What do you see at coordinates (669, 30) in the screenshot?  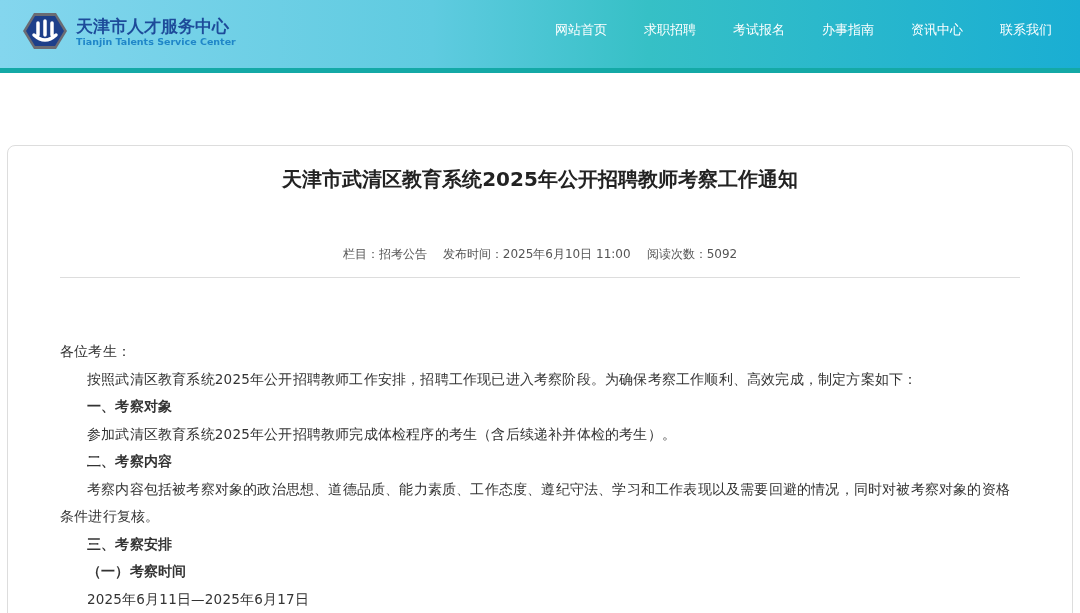 I see `nav-link: 求职招聘` at bounding box center [669, 30].